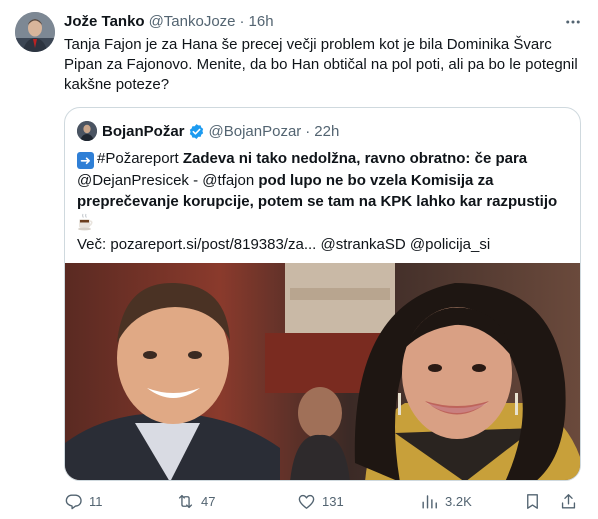 Image resolution: width=598 pixels, height=519 pixels. What do you see at coordinates (208, 501) in the screenshot?
I see `retweet-count: 47` at bounding box center [208, 501].